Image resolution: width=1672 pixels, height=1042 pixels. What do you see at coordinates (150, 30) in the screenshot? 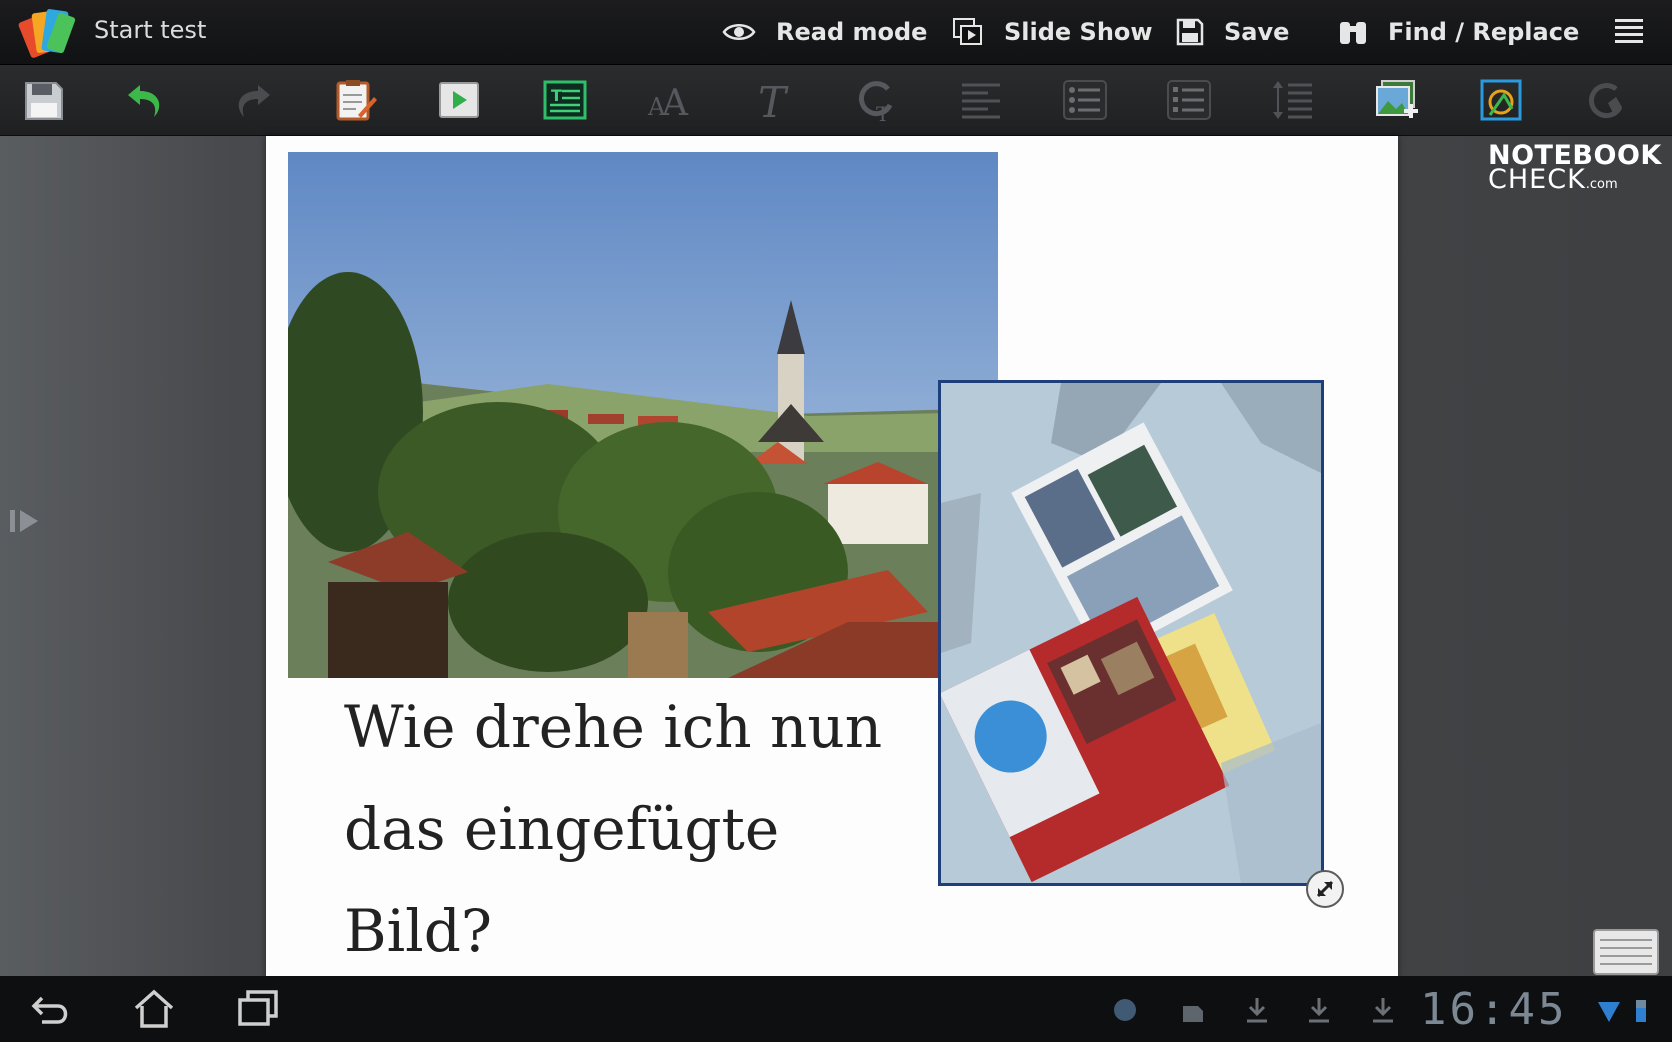
I see `document-title: Start test` at bounding box center [150, 30].